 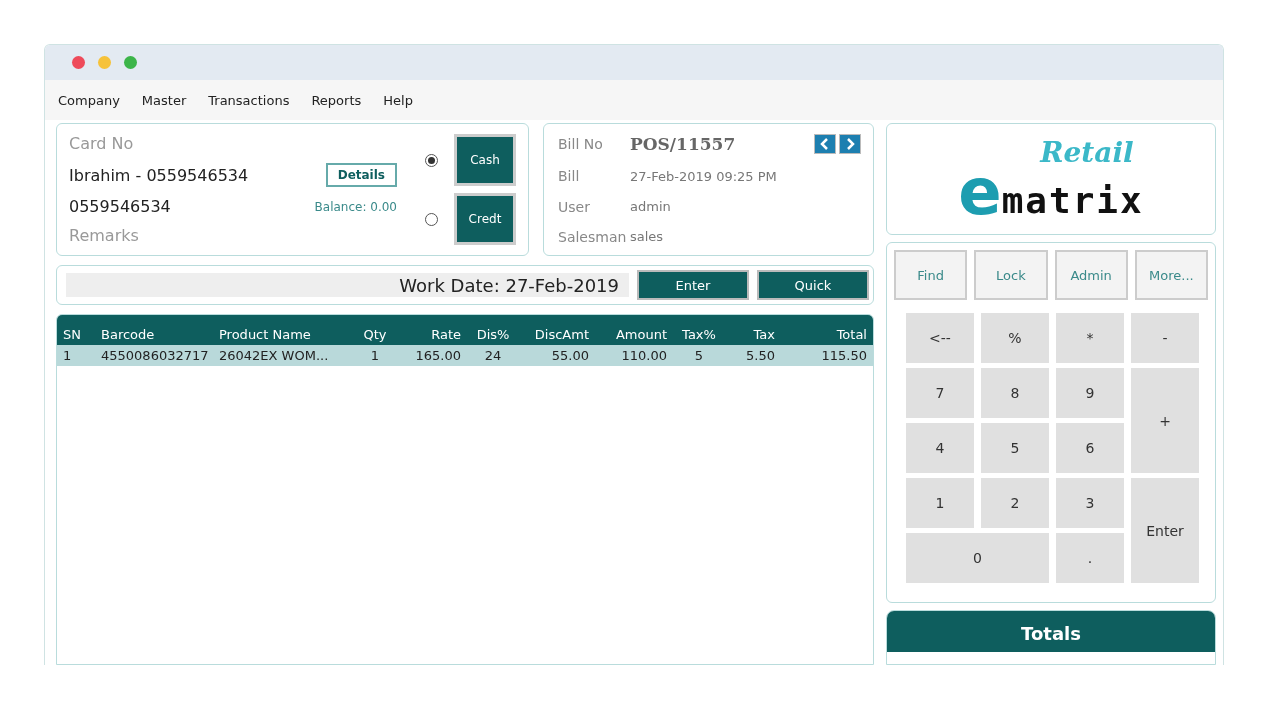 I want to click on keypad-key: <--, so click(x=940, y=338).